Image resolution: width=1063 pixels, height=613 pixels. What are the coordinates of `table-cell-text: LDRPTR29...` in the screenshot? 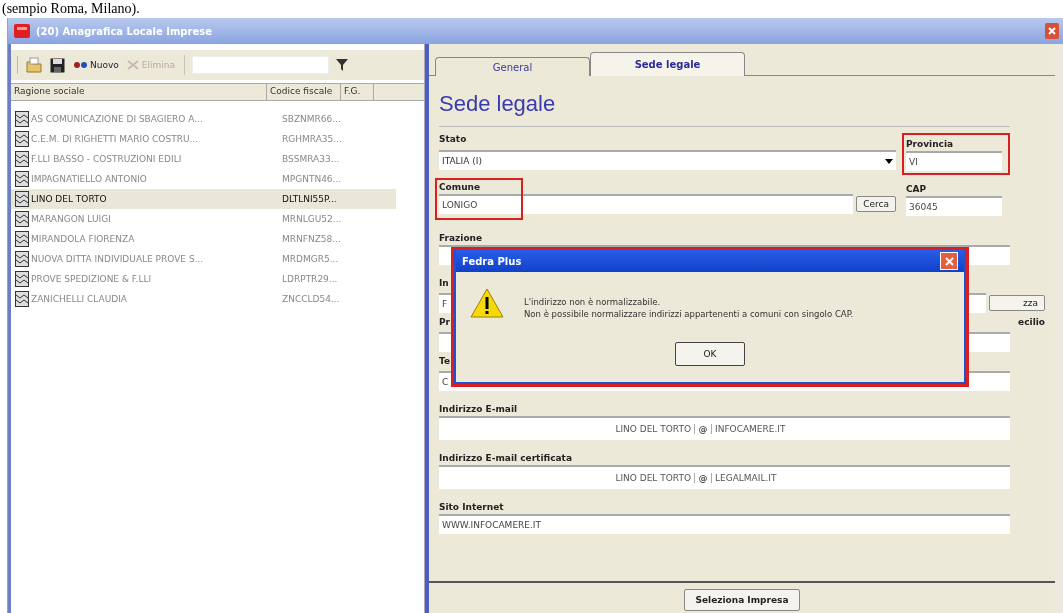 It's located at (310, 279).